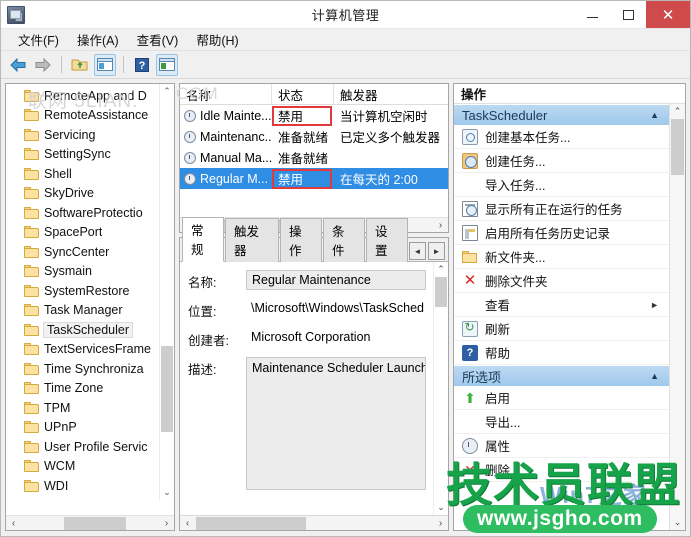 Image resolution: width=691 pixels, height=537 pixels. What do you see at coordinates (98, 39) in the screenshot?
I see `menu-action: 操作(A)` at bounding box center [98, 39].